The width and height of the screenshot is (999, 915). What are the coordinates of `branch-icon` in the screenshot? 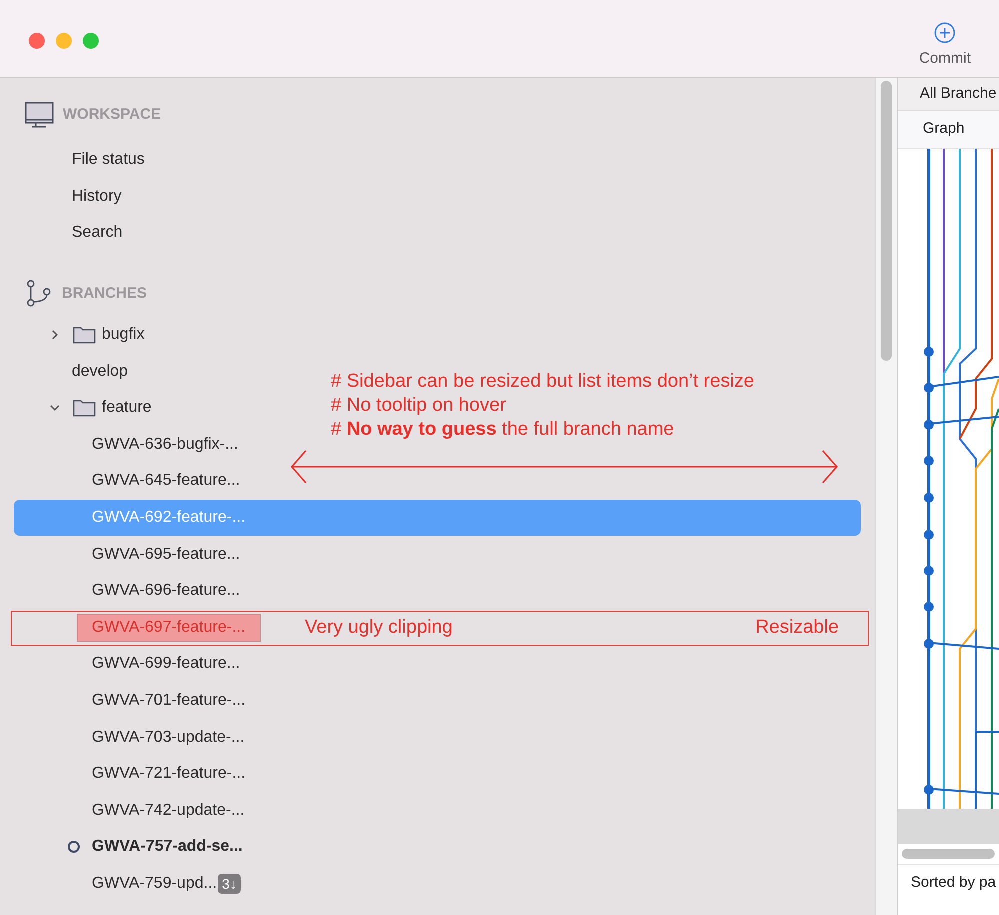 It's located at (39, 294).